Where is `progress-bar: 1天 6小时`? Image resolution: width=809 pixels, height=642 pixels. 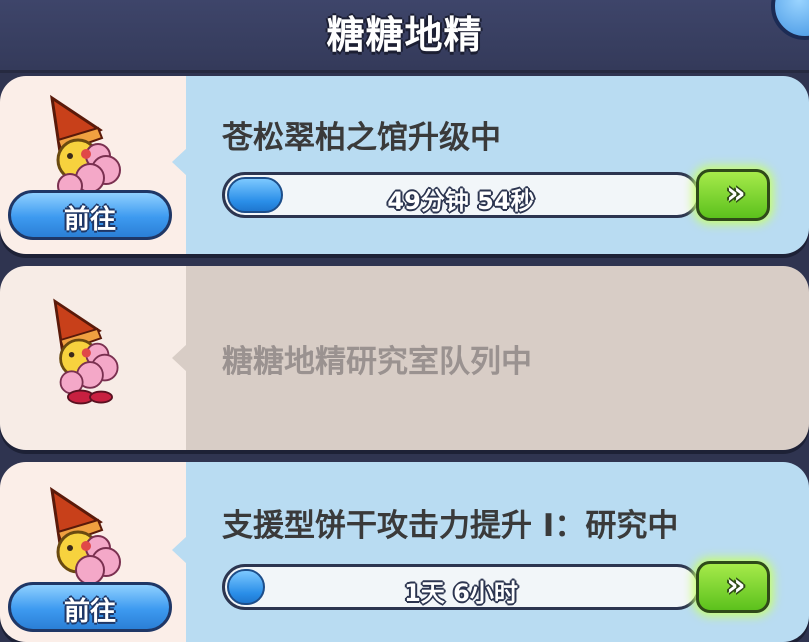 progress-bar: 1天 6小时 is located at coordinates (461, 587).